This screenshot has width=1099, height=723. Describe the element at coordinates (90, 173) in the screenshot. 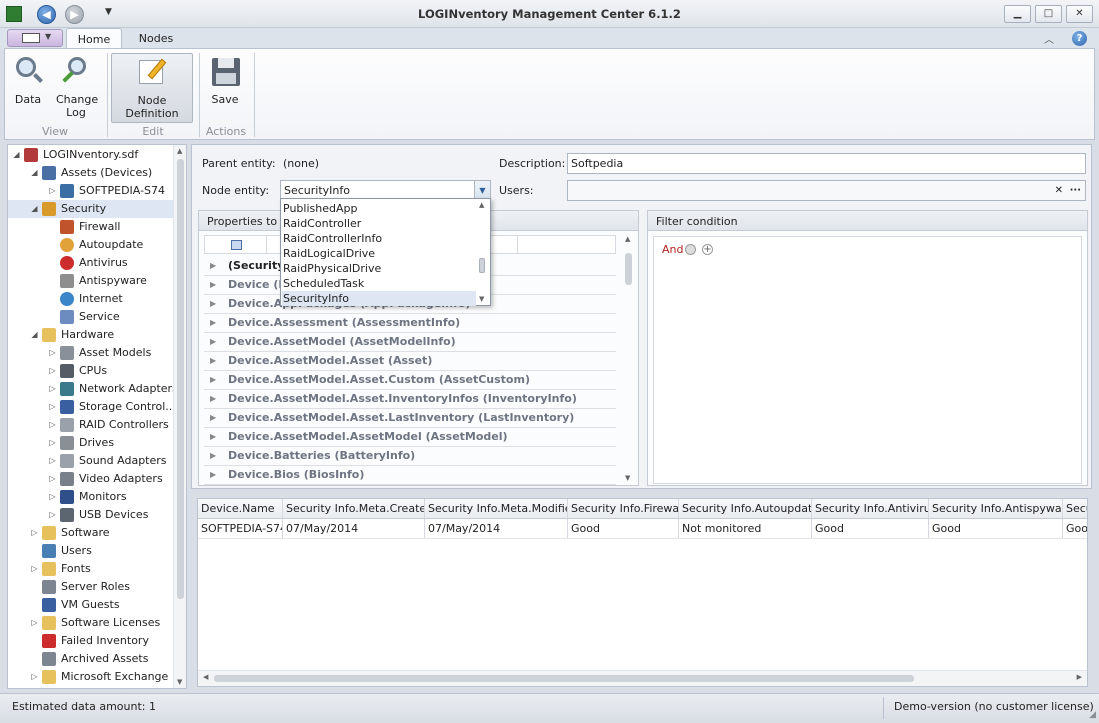

I see `tree-item: ◢ Assets (Devices)` at that location.